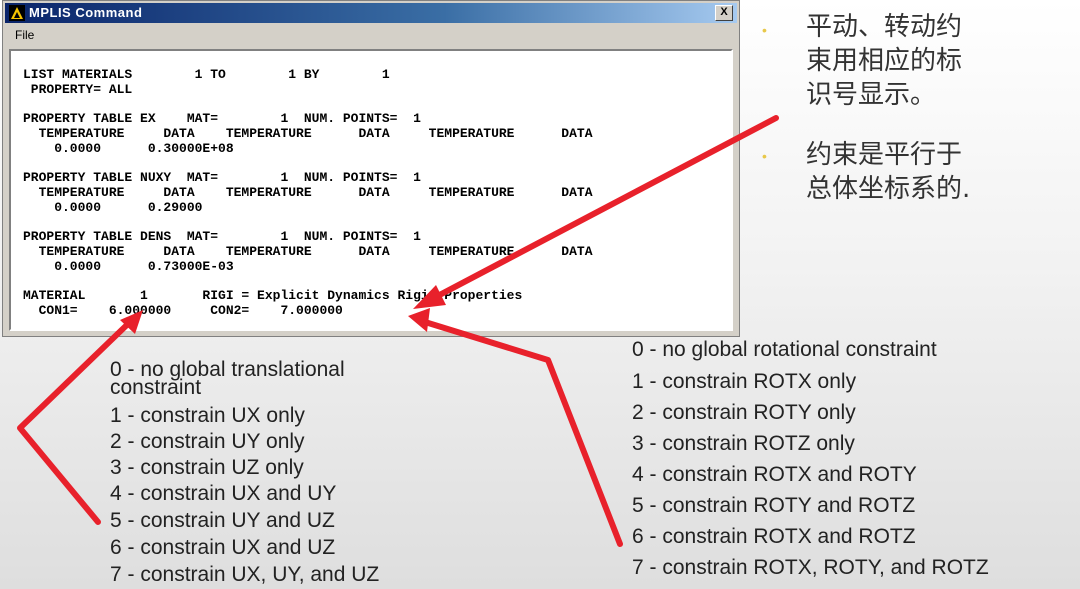  I want to click on arrow-to-rigi, so click(603, 209).